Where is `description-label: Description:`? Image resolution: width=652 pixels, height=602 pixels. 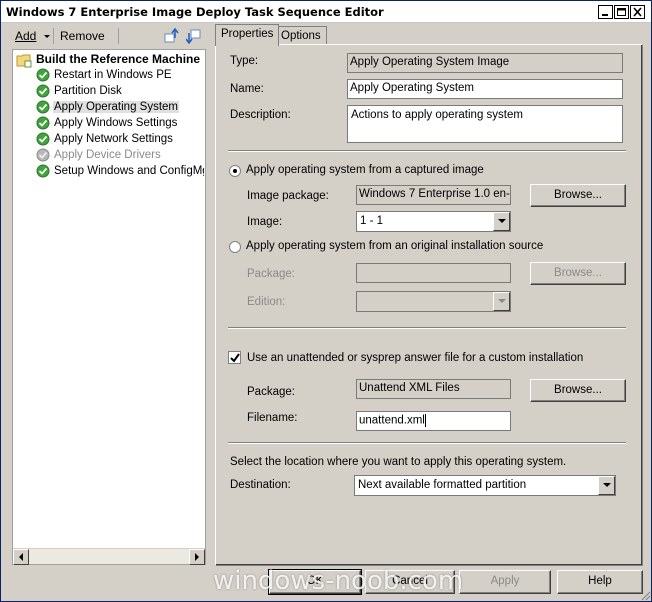
description-label: Description: is located at coordinates (260, 115).